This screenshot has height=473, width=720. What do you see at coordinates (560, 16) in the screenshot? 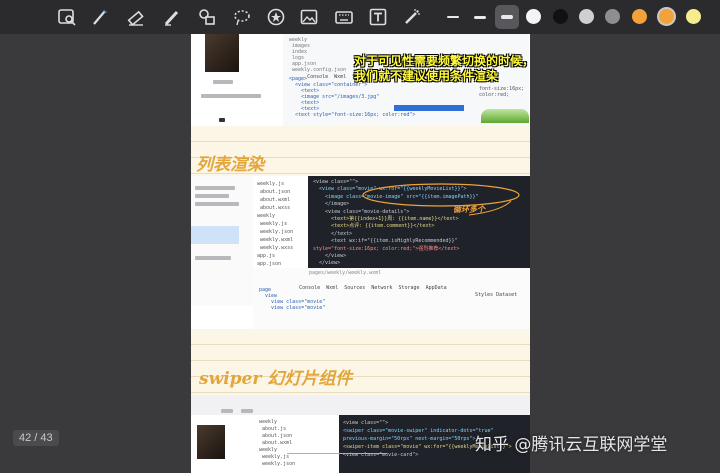
I see `color-black` at bounding box center [560, 16].